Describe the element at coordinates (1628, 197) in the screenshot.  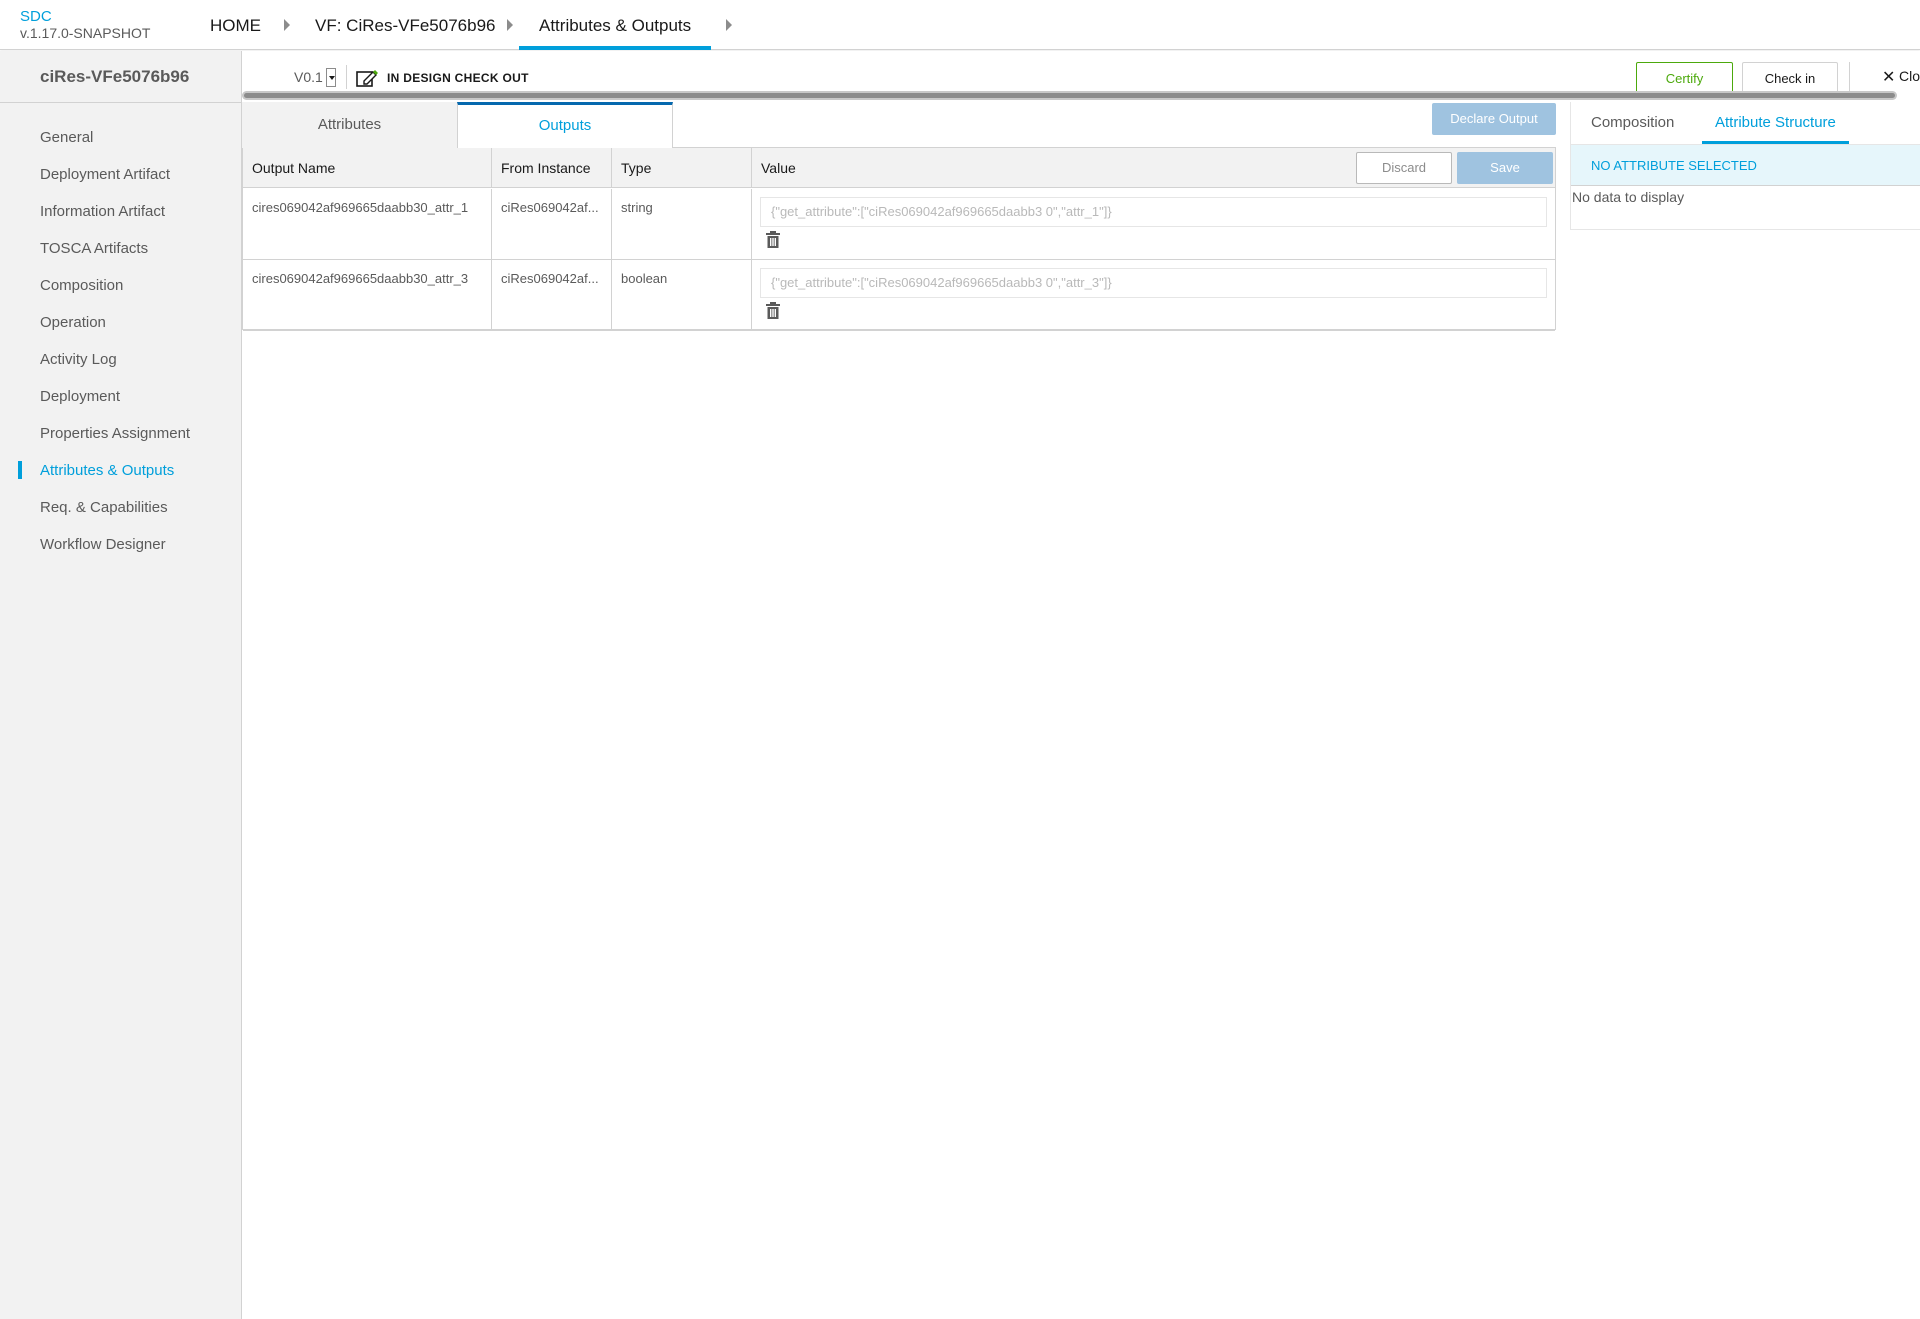
I see `empty-state-text: No data to display` at that location.